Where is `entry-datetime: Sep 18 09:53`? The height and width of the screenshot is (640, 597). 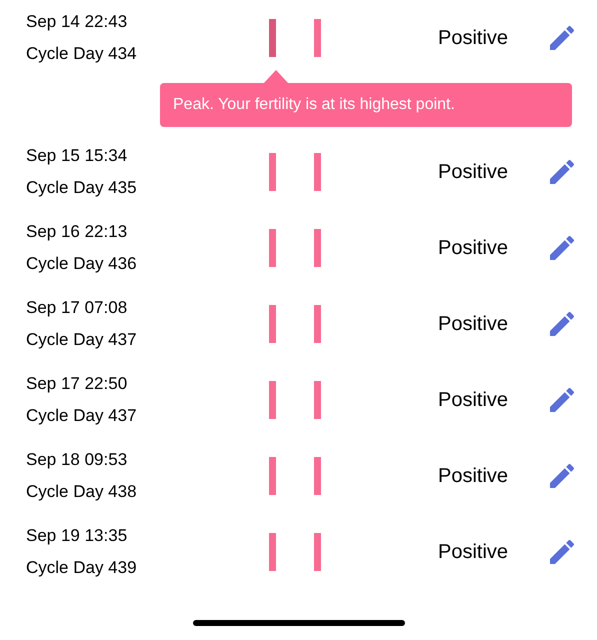
entry-datetime: Sep 18 09:53 is located at coordinates (77, 460).